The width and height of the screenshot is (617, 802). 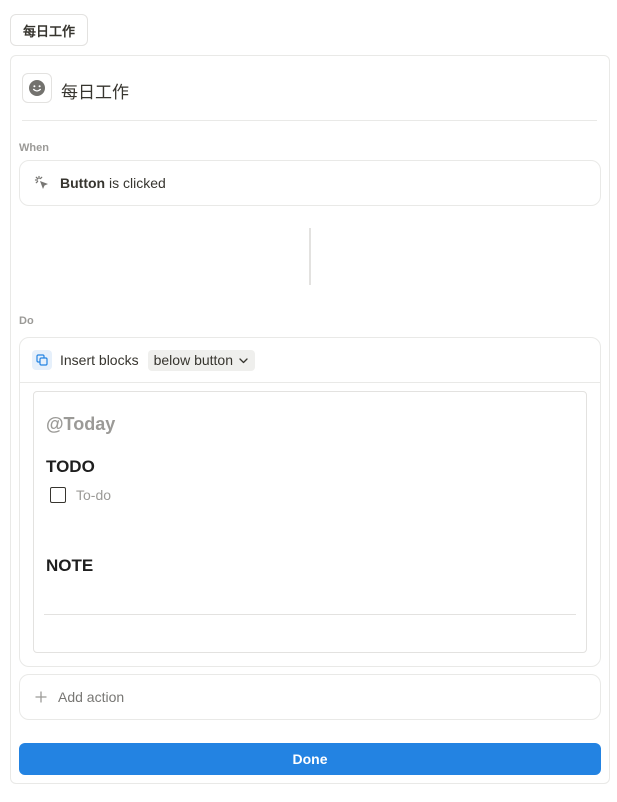 What do you see at coordinates (80, 424) in the screenshot?
I see `today-mention: @Today` at bounding box center [80, 424].